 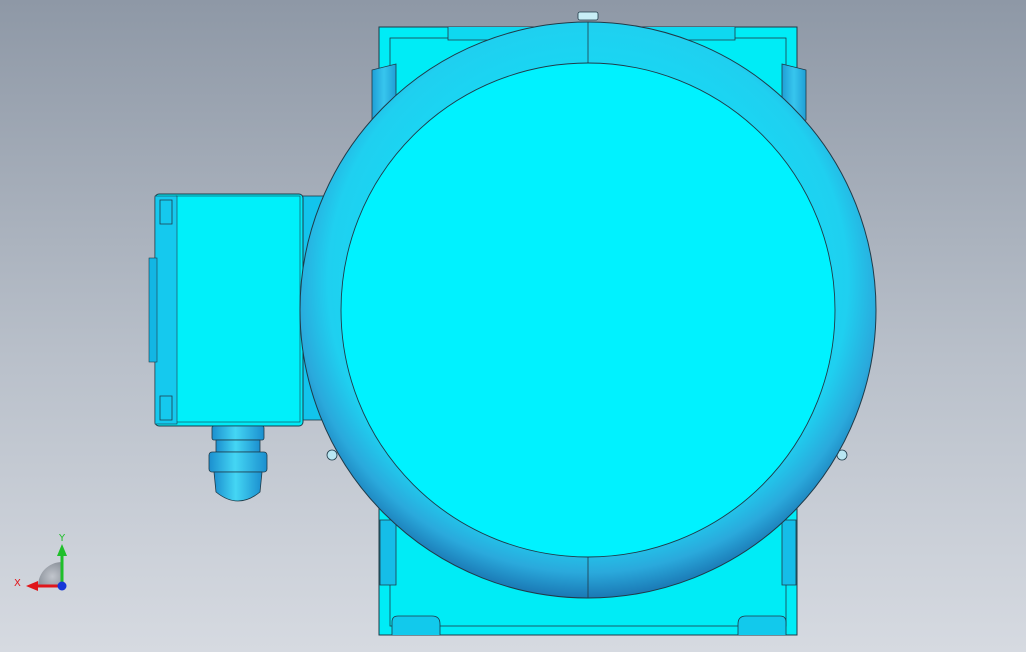 I want to click on triad-shade, so click(x=50, y=574).